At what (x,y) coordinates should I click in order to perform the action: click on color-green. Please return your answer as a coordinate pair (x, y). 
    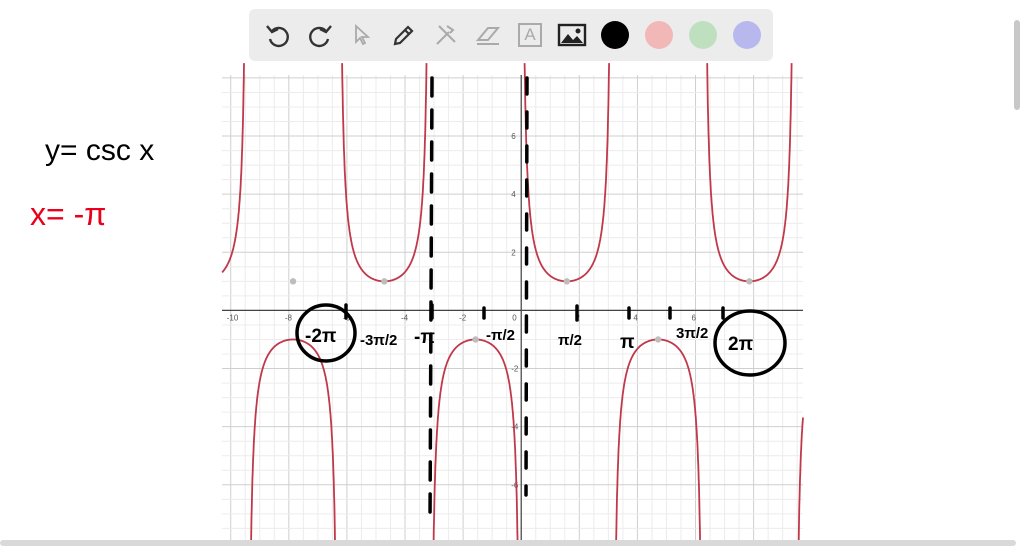
    Looking at the image, I should click on (703, 35).